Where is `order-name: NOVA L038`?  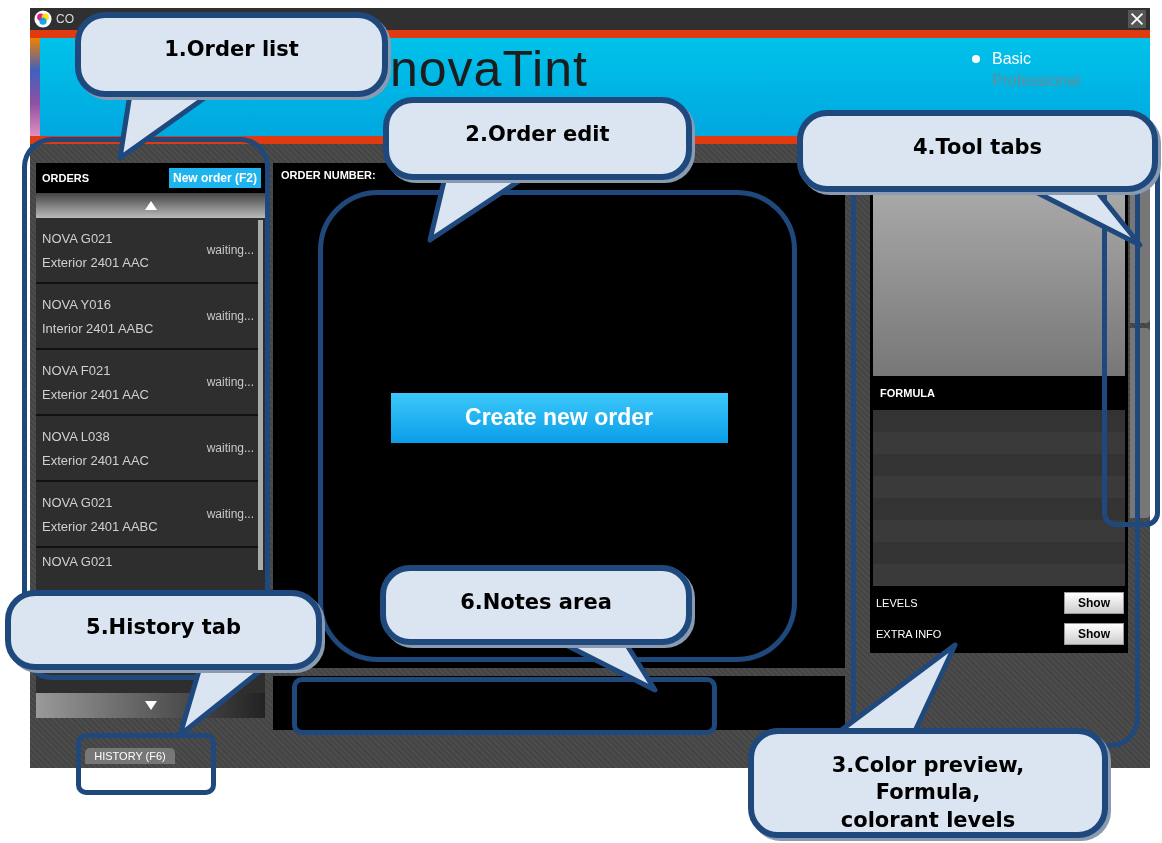 order-name: NOVA L038 is located at coordinates (76, 436).